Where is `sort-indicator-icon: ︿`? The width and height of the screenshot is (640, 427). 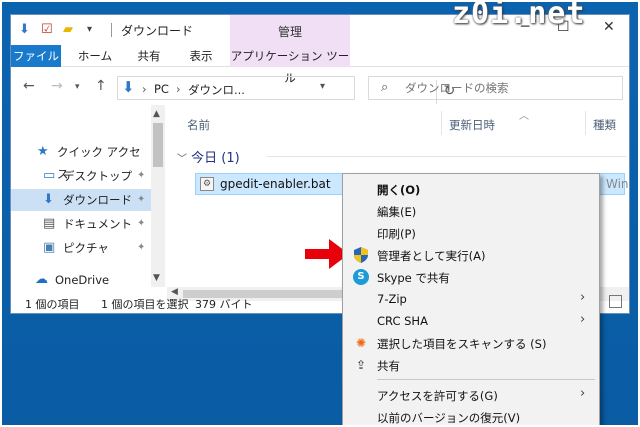 sort-indicator-icon: ︿ is located at coordinates (524, 116).